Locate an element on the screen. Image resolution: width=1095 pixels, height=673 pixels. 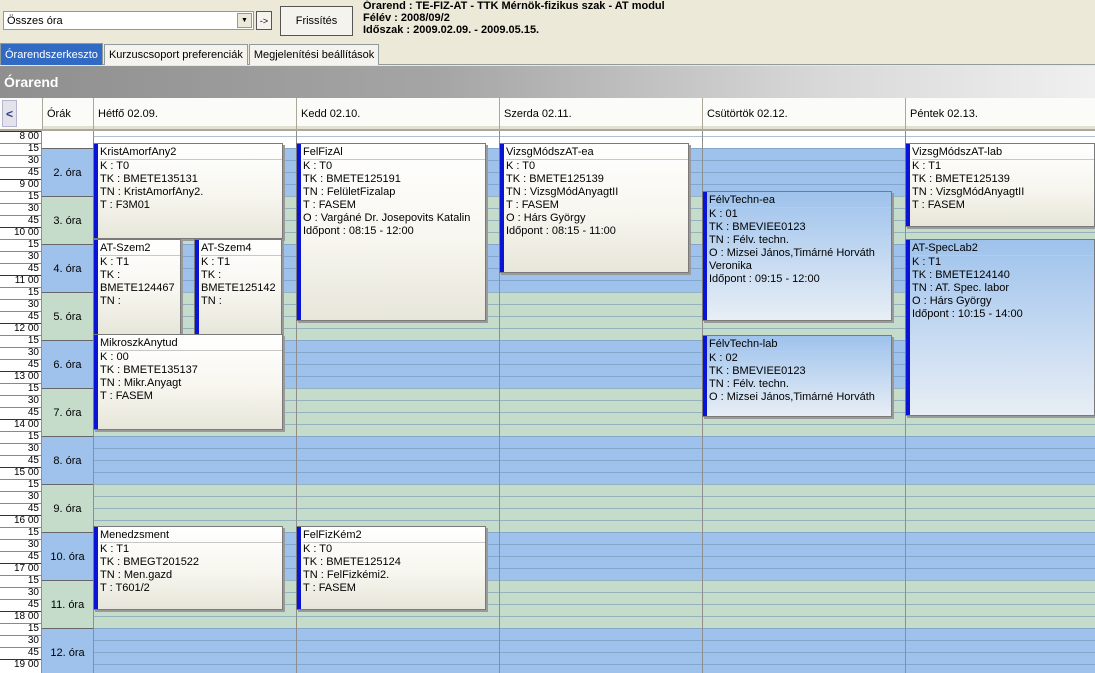
event-detail: Veronika is located at coordinates (730, 266).